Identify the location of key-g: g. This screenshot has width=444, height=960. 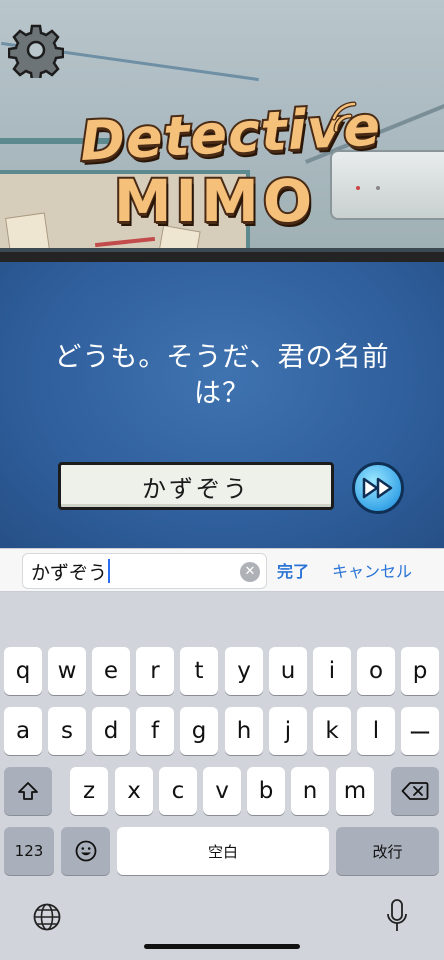
(199, 731).